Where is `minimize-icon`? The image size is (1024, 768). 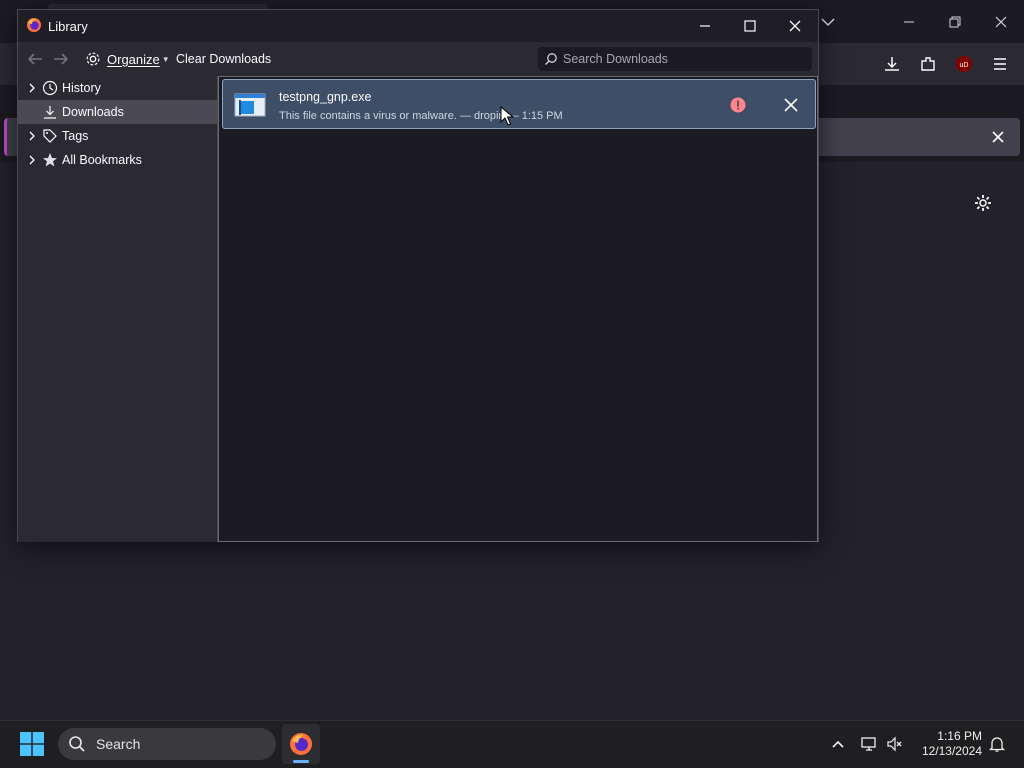
minimize-icon is located at coordinates (909, 22).